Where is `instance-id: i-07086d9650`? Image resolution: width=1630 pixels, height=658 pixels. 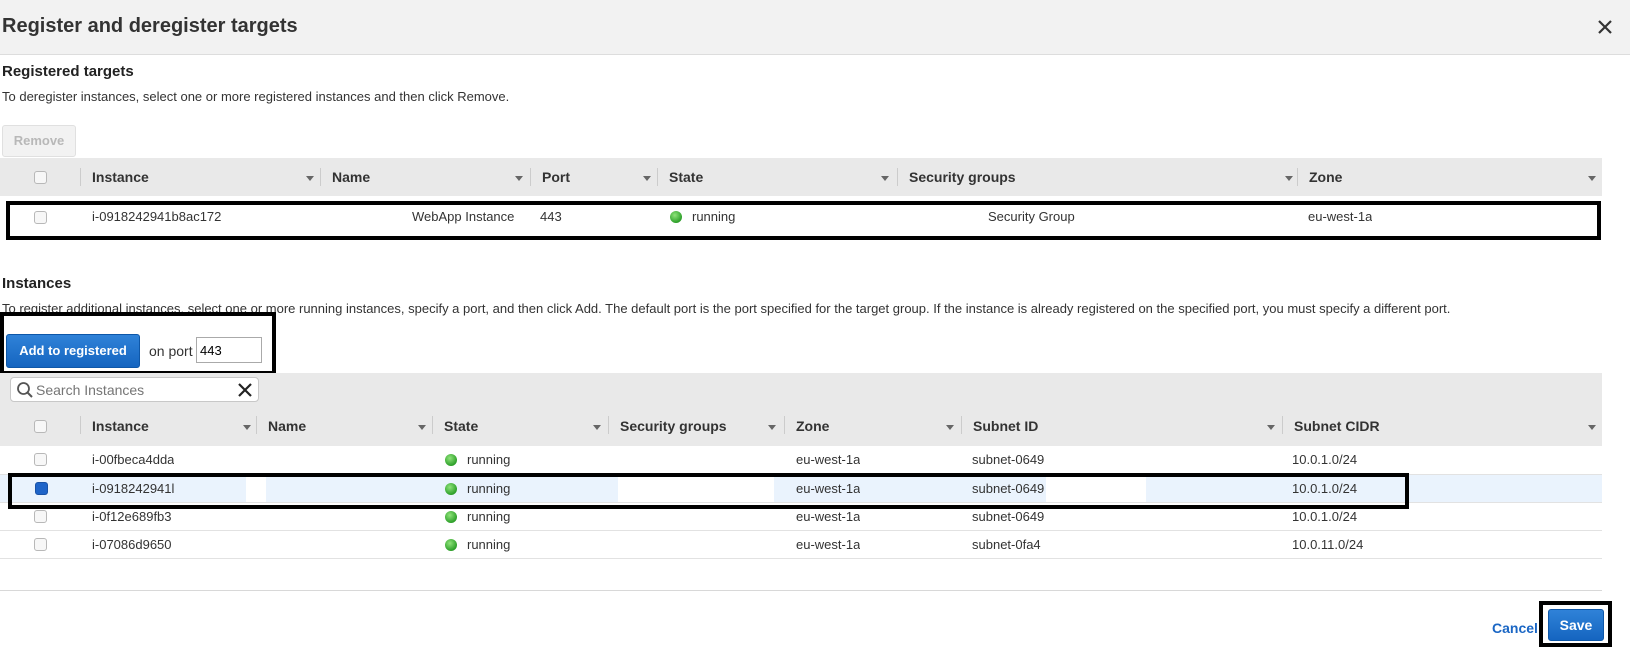
instance-id: i-07086d9650 is located at coordinates (132, 544).